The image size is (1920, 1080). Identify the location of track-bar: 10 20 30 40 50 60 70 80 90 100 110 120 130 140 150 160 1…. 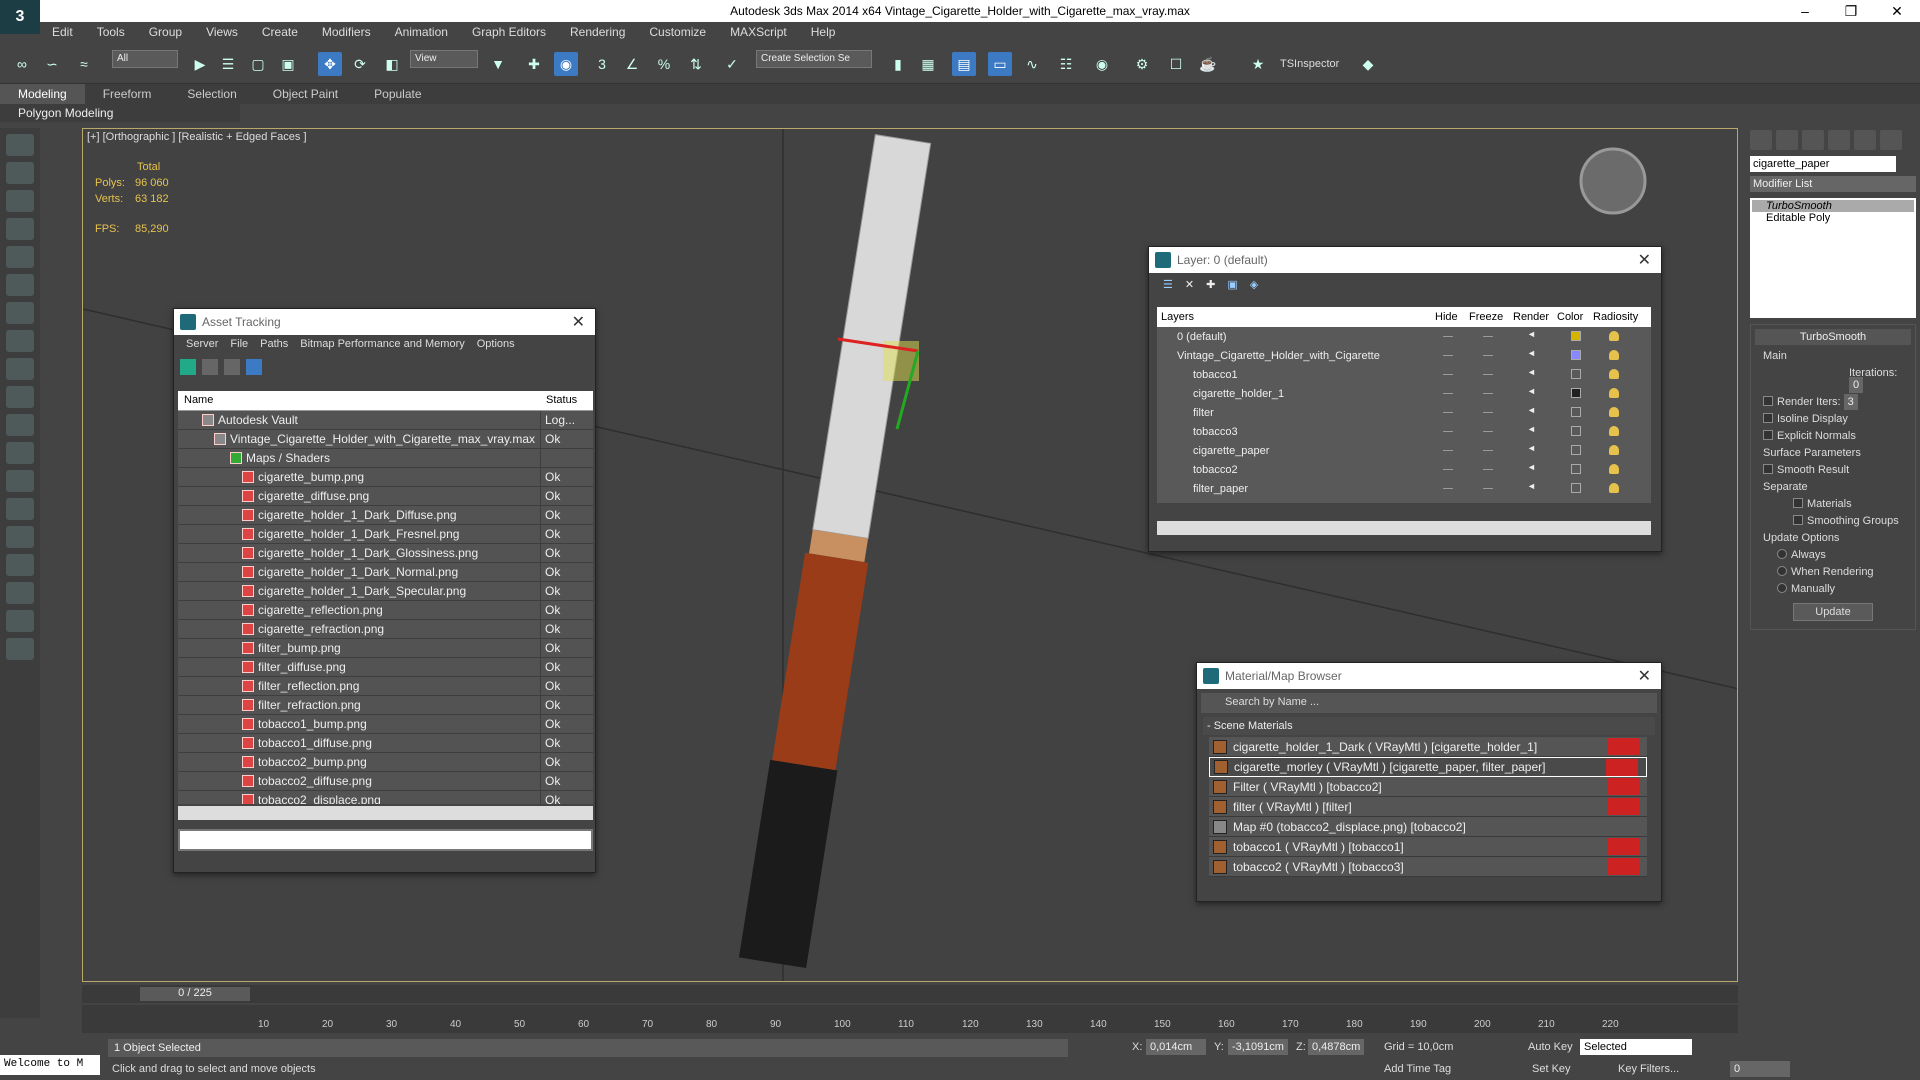
(910, 1019).